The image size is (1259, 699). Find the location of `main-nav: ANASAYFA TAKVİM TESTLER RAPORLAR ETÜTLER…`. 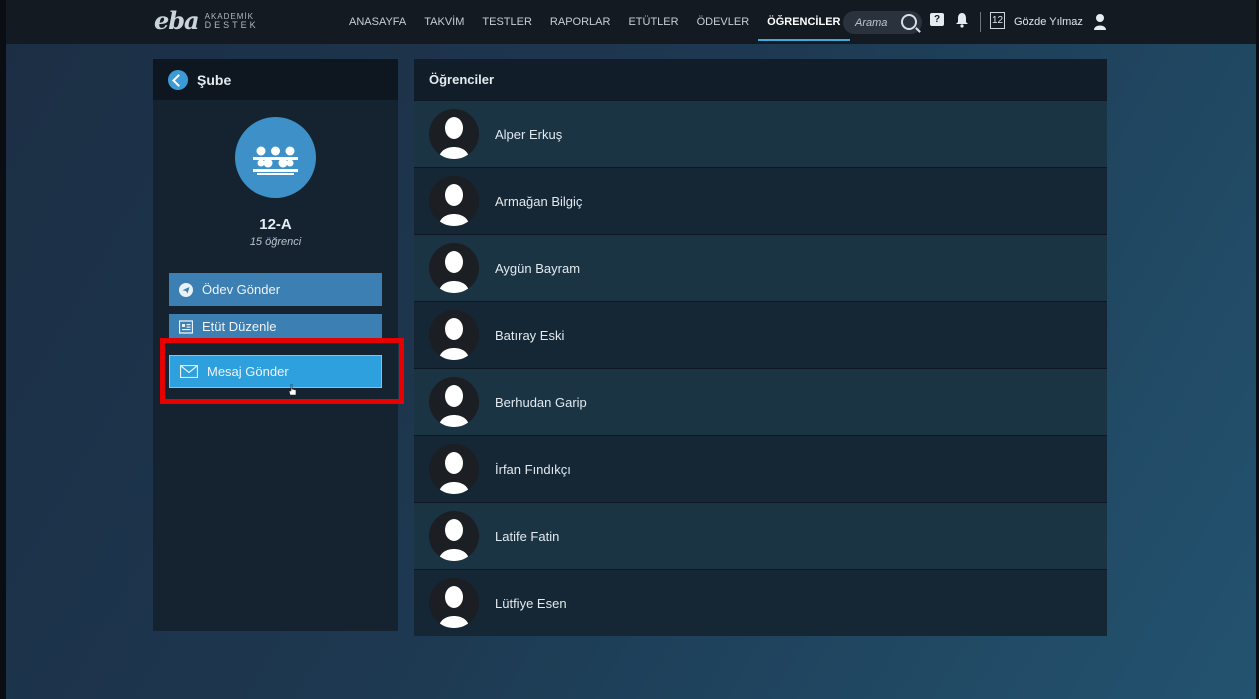

main-nav: ANASAYFA TAKVİM TESTLER RAPORLAR ETÜTLER… is located at coordinates (595, 22).